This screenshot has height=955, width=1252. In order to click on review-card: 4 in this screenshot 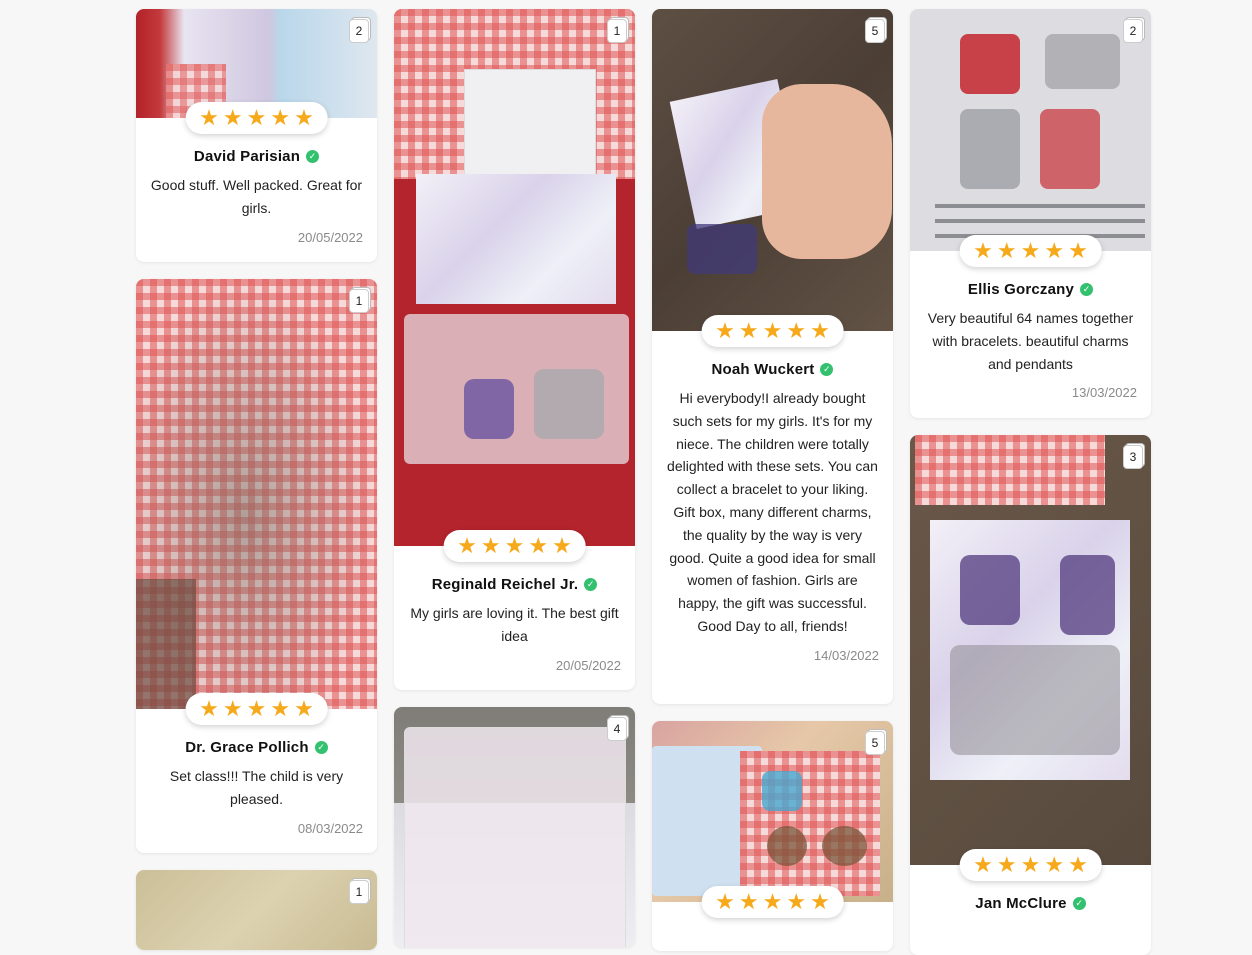, I will do `click(514, 827)`.